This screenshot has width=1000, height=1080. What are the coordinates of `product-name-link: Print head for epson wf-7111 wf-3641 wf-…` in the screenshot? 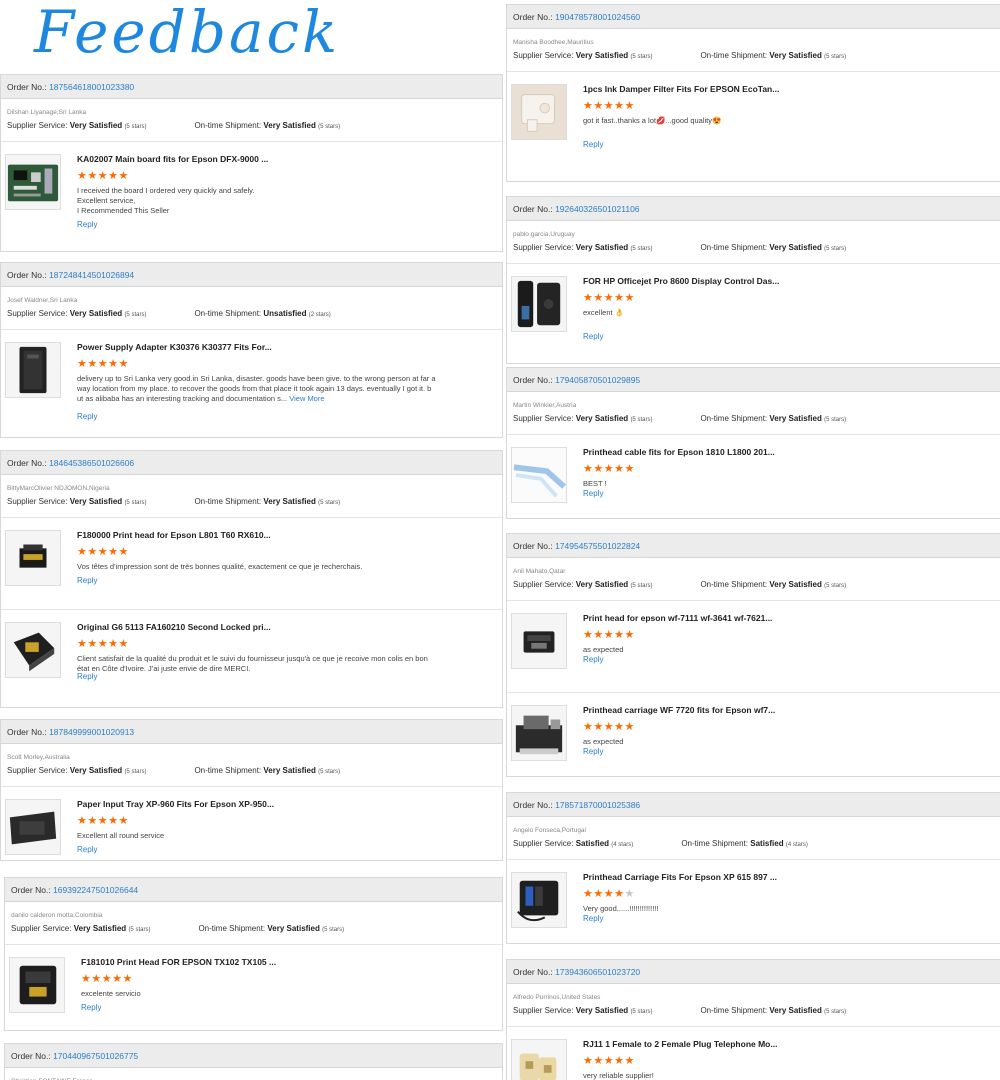 It's located at (677, 618).